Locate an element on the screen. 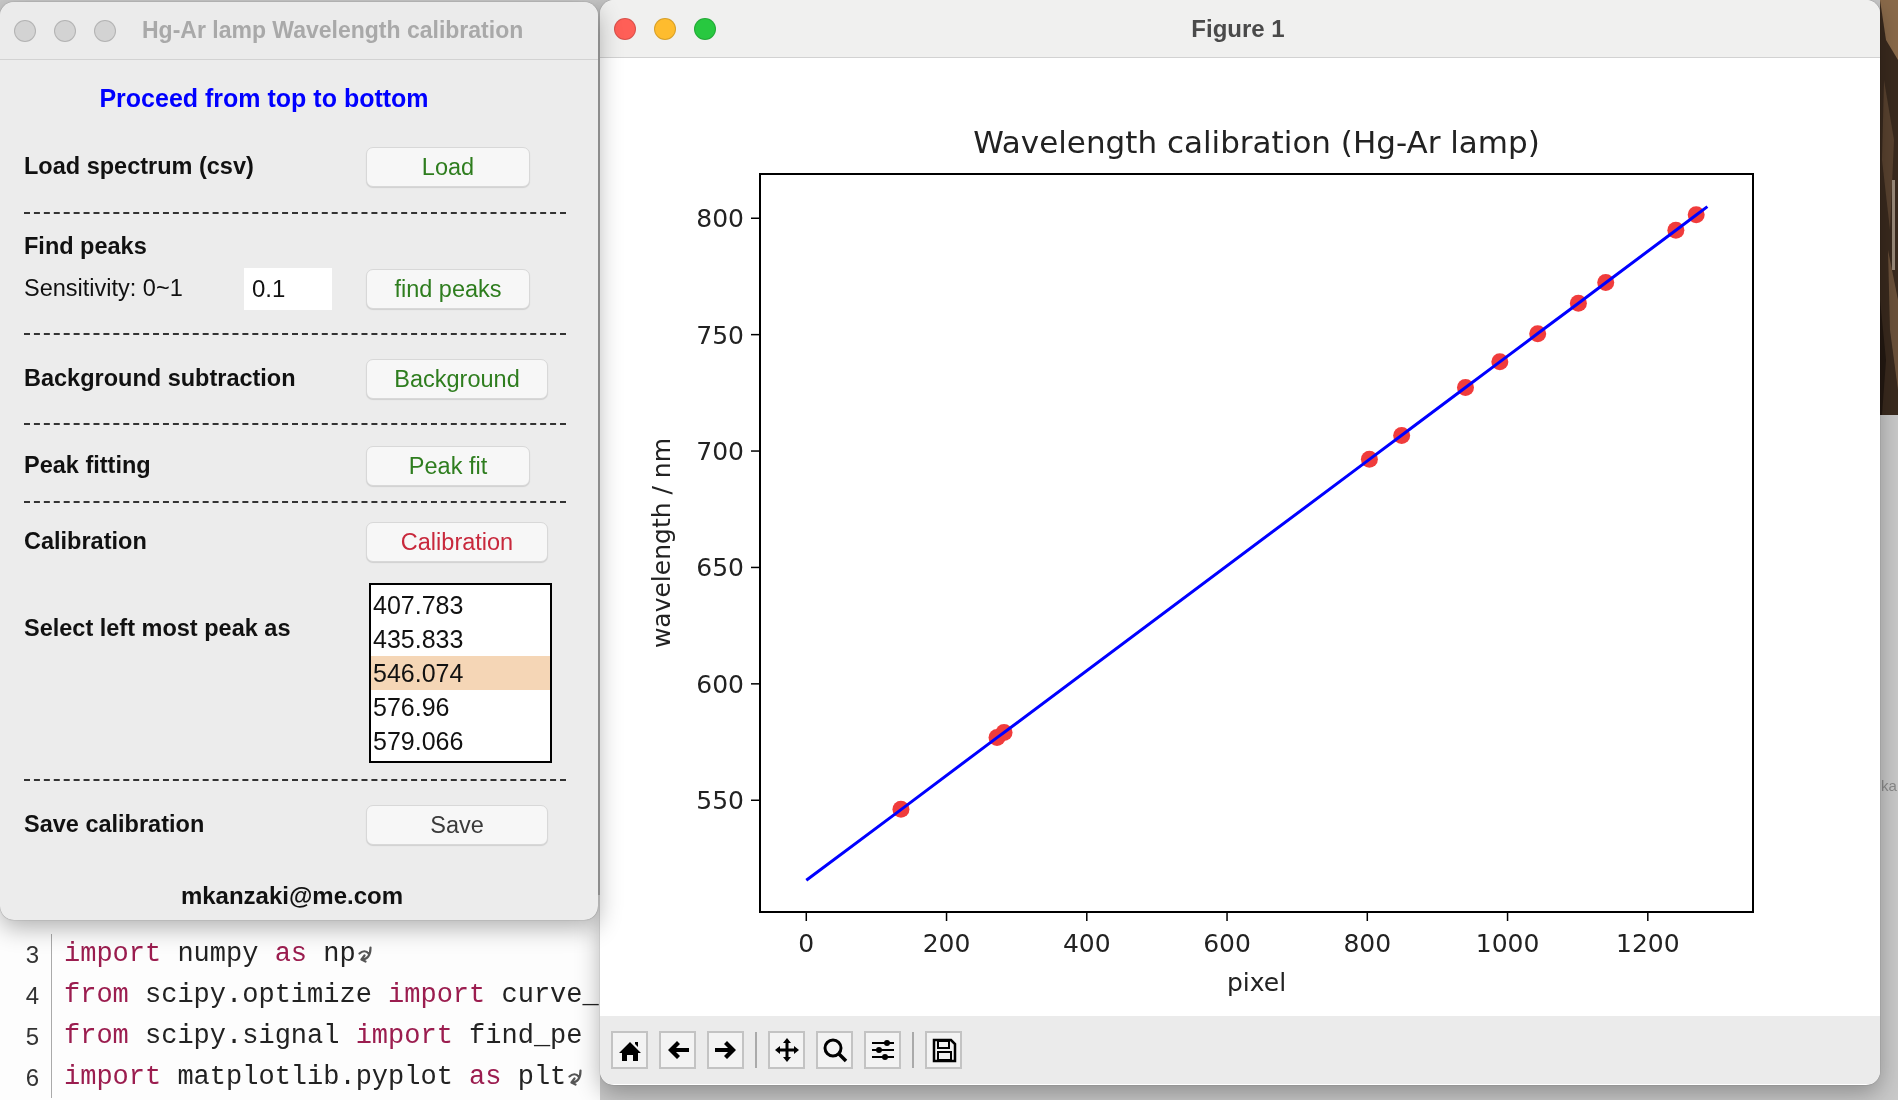 The width and height of the screenshot is (1898, 1100). list-item: 579.066 is located at coordinates (460, 741).